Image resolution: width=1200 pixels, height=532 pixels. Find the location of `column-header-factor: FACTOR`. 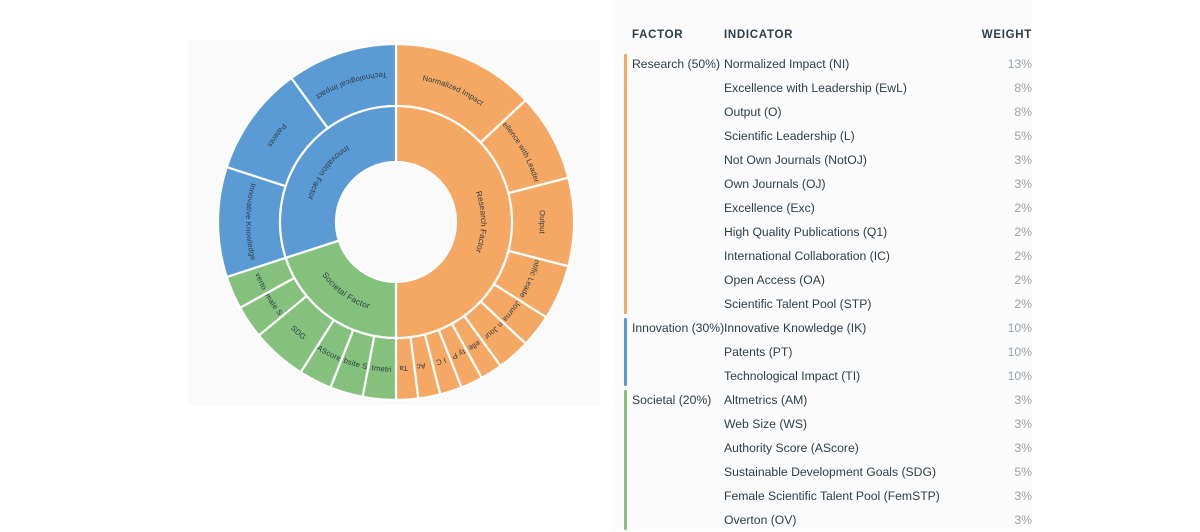

column-header-factor: FACTOR is located at coordinates (658, 35).